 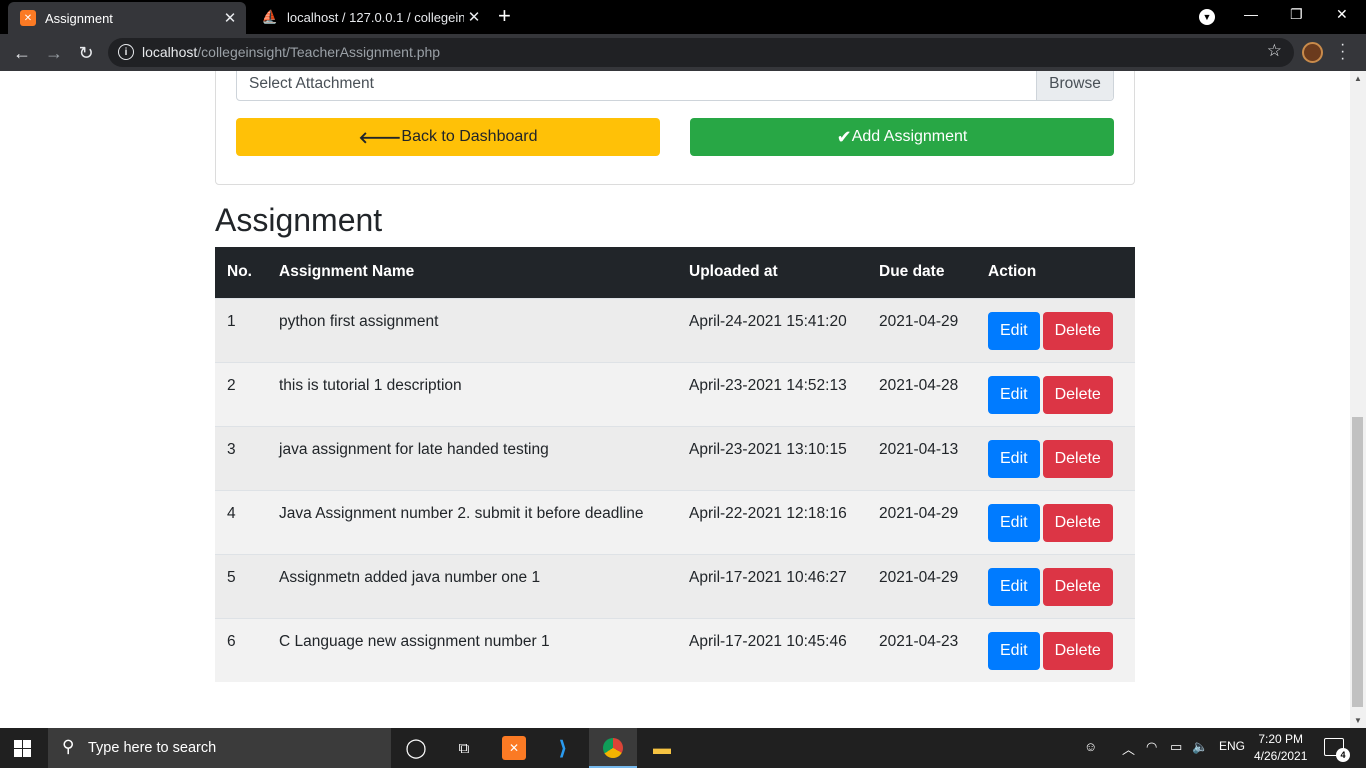 I want to click on check-icon: ✔, so click(x=844, y=136).